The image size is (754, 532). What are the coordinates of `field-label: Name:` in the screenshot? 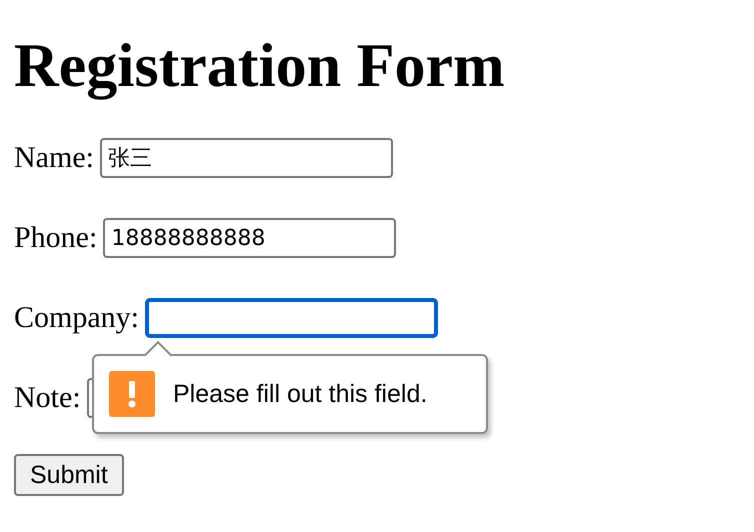 It's located at (54, 158).